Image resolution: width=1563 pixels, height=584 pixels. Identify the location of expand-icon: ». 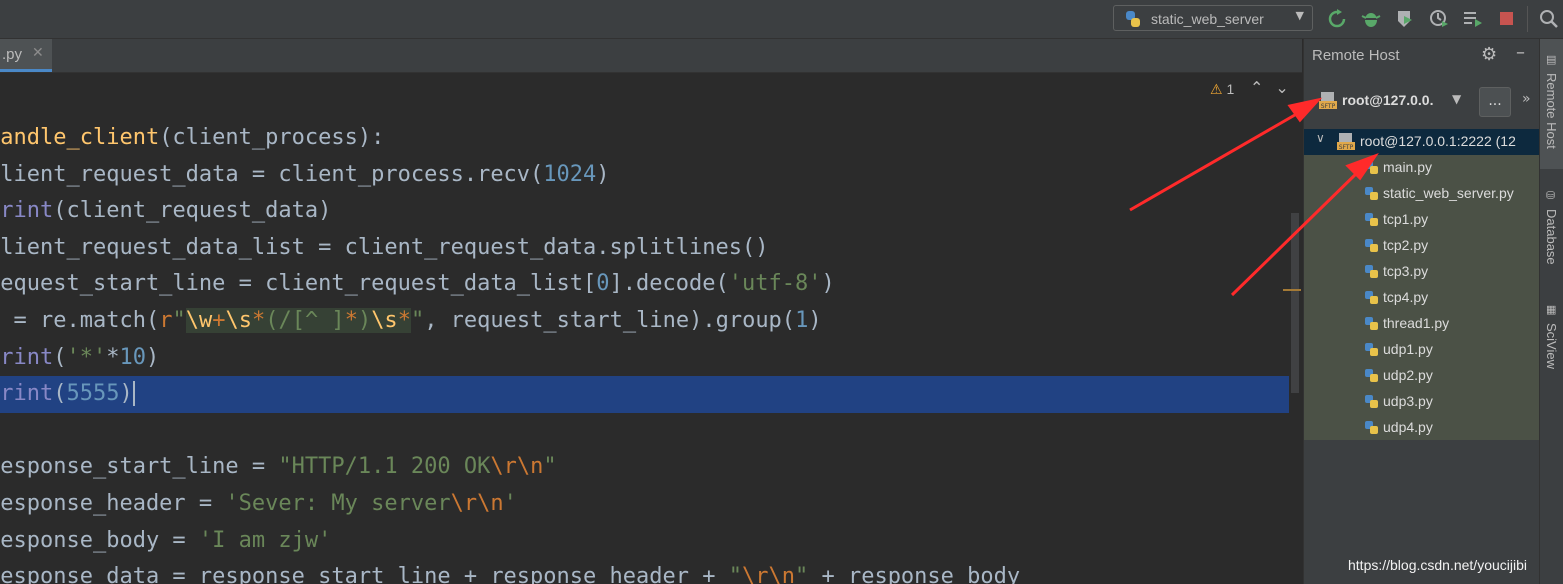
(1526, 99).